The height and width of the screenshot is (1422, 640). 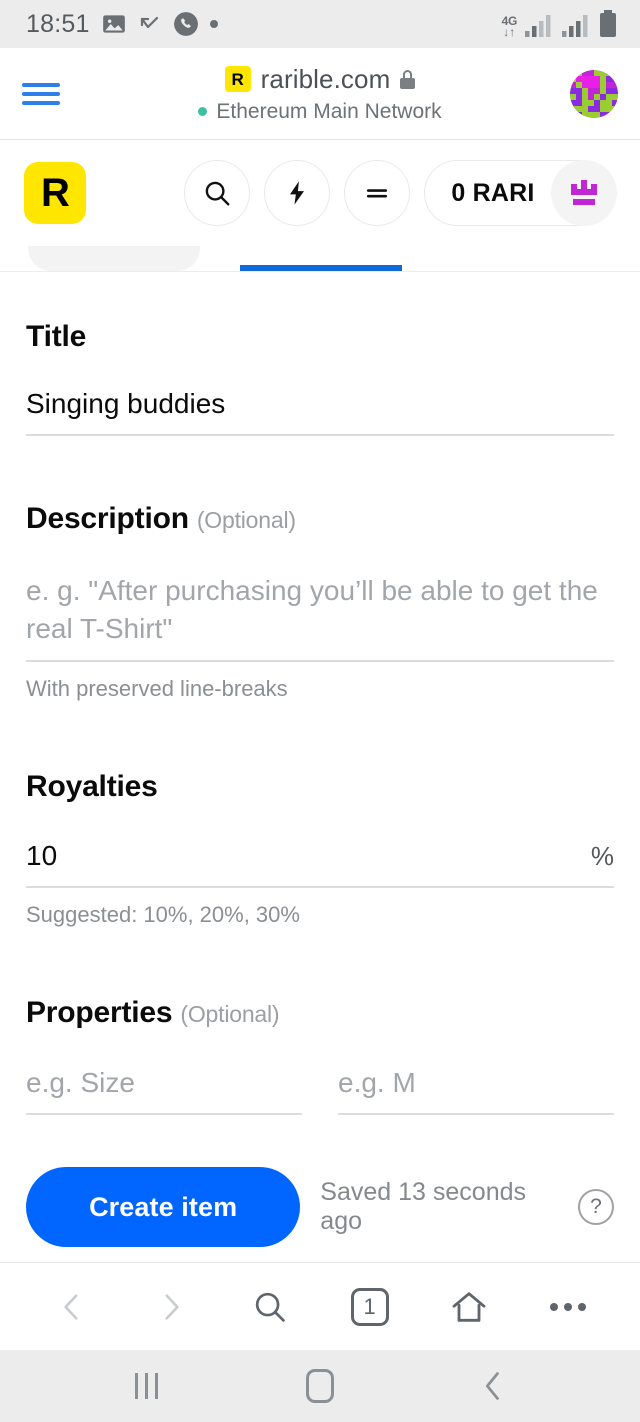 I want to click on tab-switcher-button: 1, so click(x=370, y=1307).